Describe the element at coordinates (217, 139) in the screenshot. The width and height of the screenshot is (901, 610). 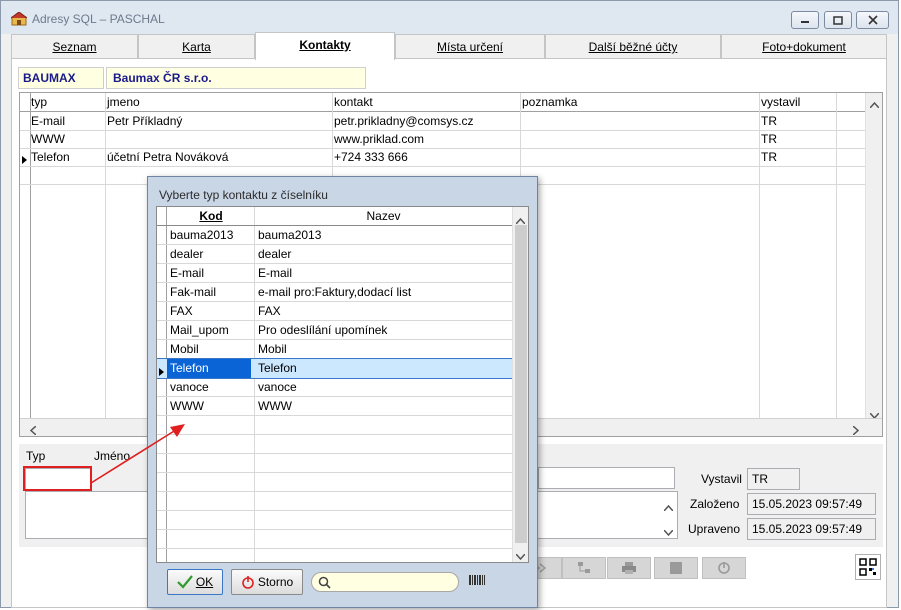
I see `cell-jmeno` at that location.